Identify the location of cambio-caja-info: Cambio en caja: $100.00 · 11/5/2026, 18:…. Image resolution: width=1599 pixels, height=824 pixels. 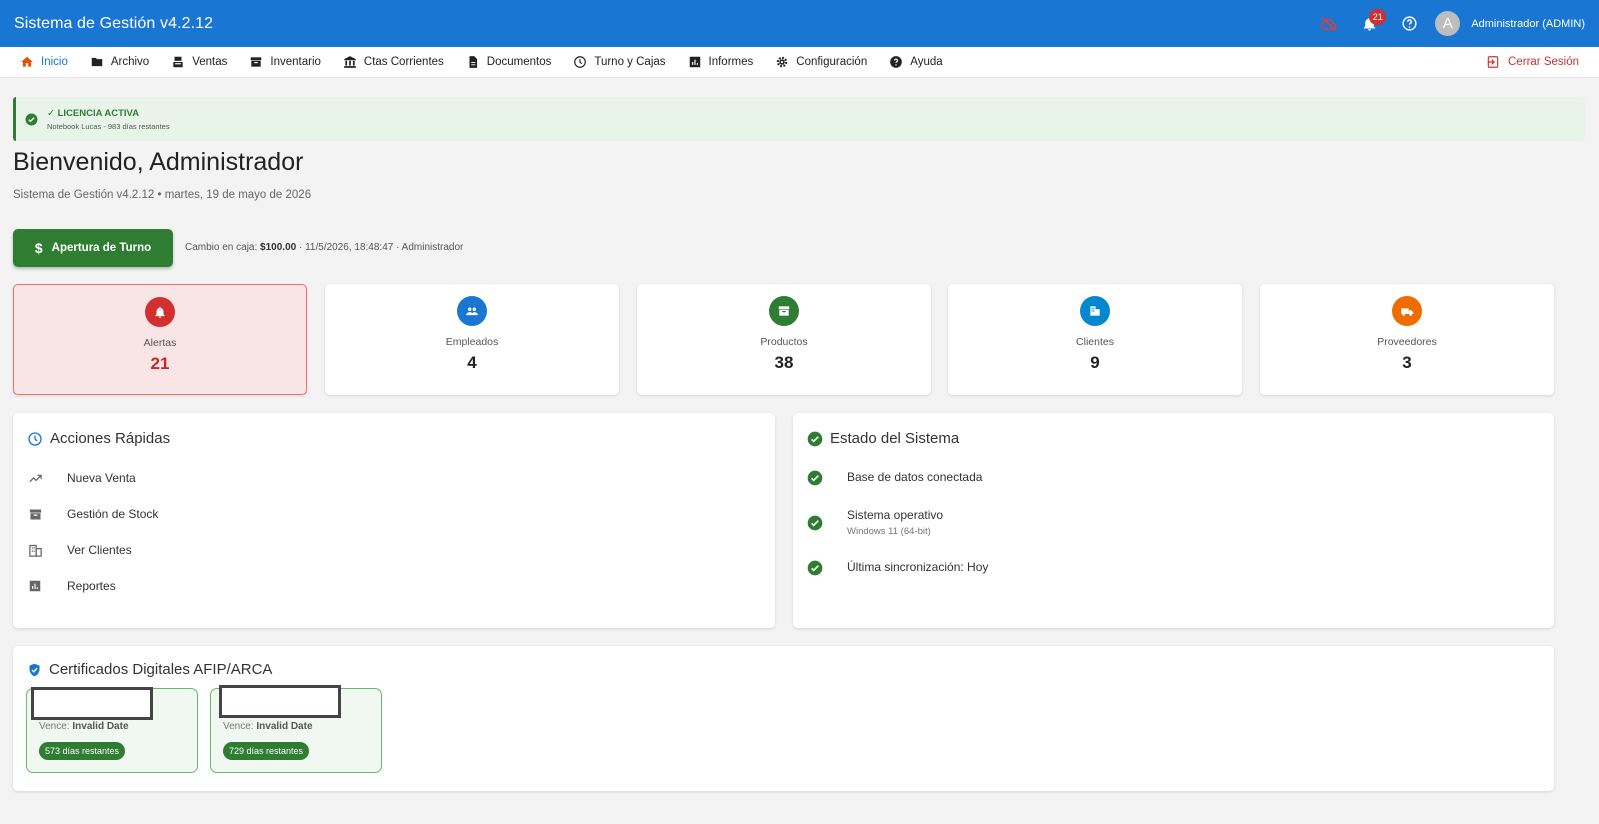
(324, 247).